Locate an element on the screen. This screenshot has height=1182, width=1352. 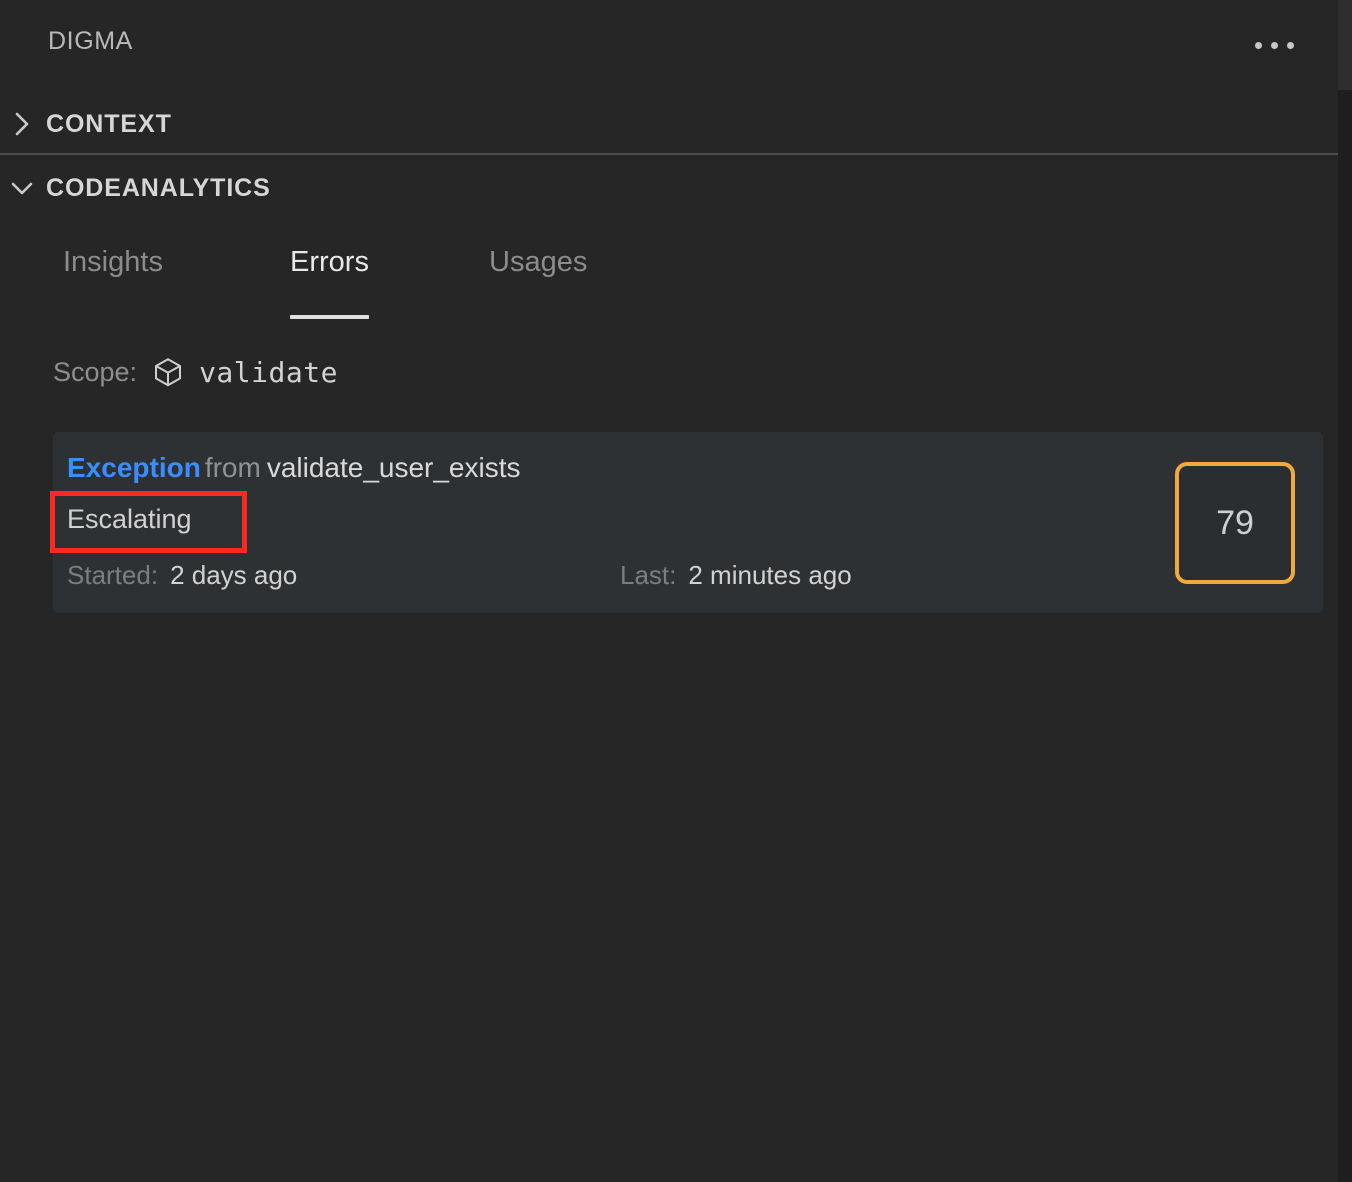
error-last: Last: 2 minutes ago is located at coordinates (736, 575).